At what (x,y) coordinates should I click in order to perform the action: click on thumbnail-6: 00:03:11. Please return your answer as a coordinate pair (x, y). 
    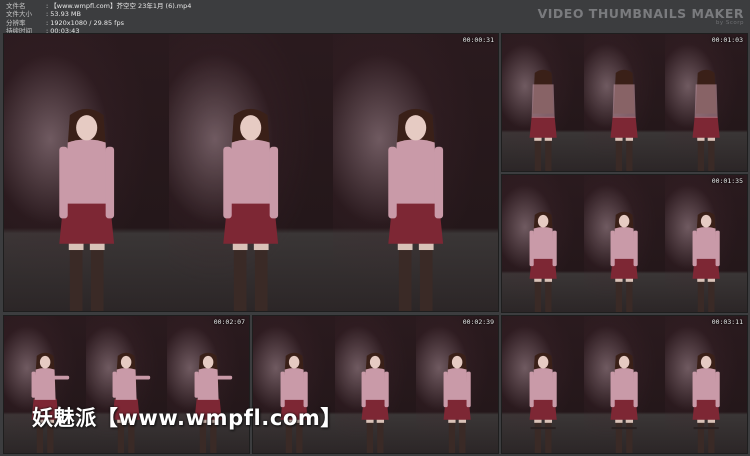
    Looking at the image, I should click on (624, 384).